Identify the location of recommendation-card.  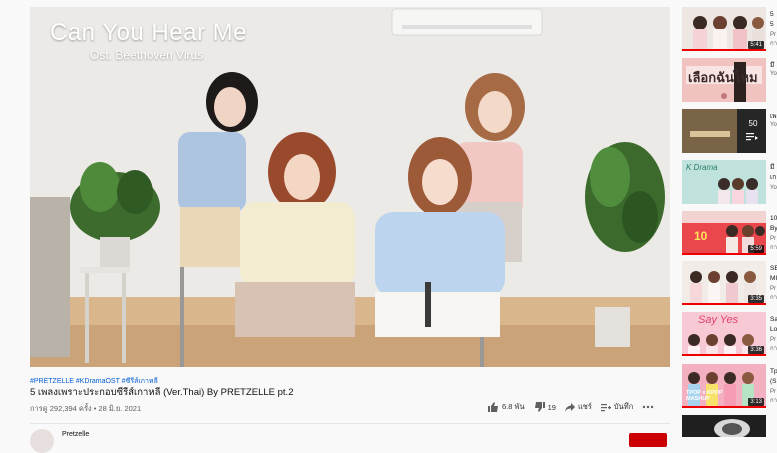
(729, 426).